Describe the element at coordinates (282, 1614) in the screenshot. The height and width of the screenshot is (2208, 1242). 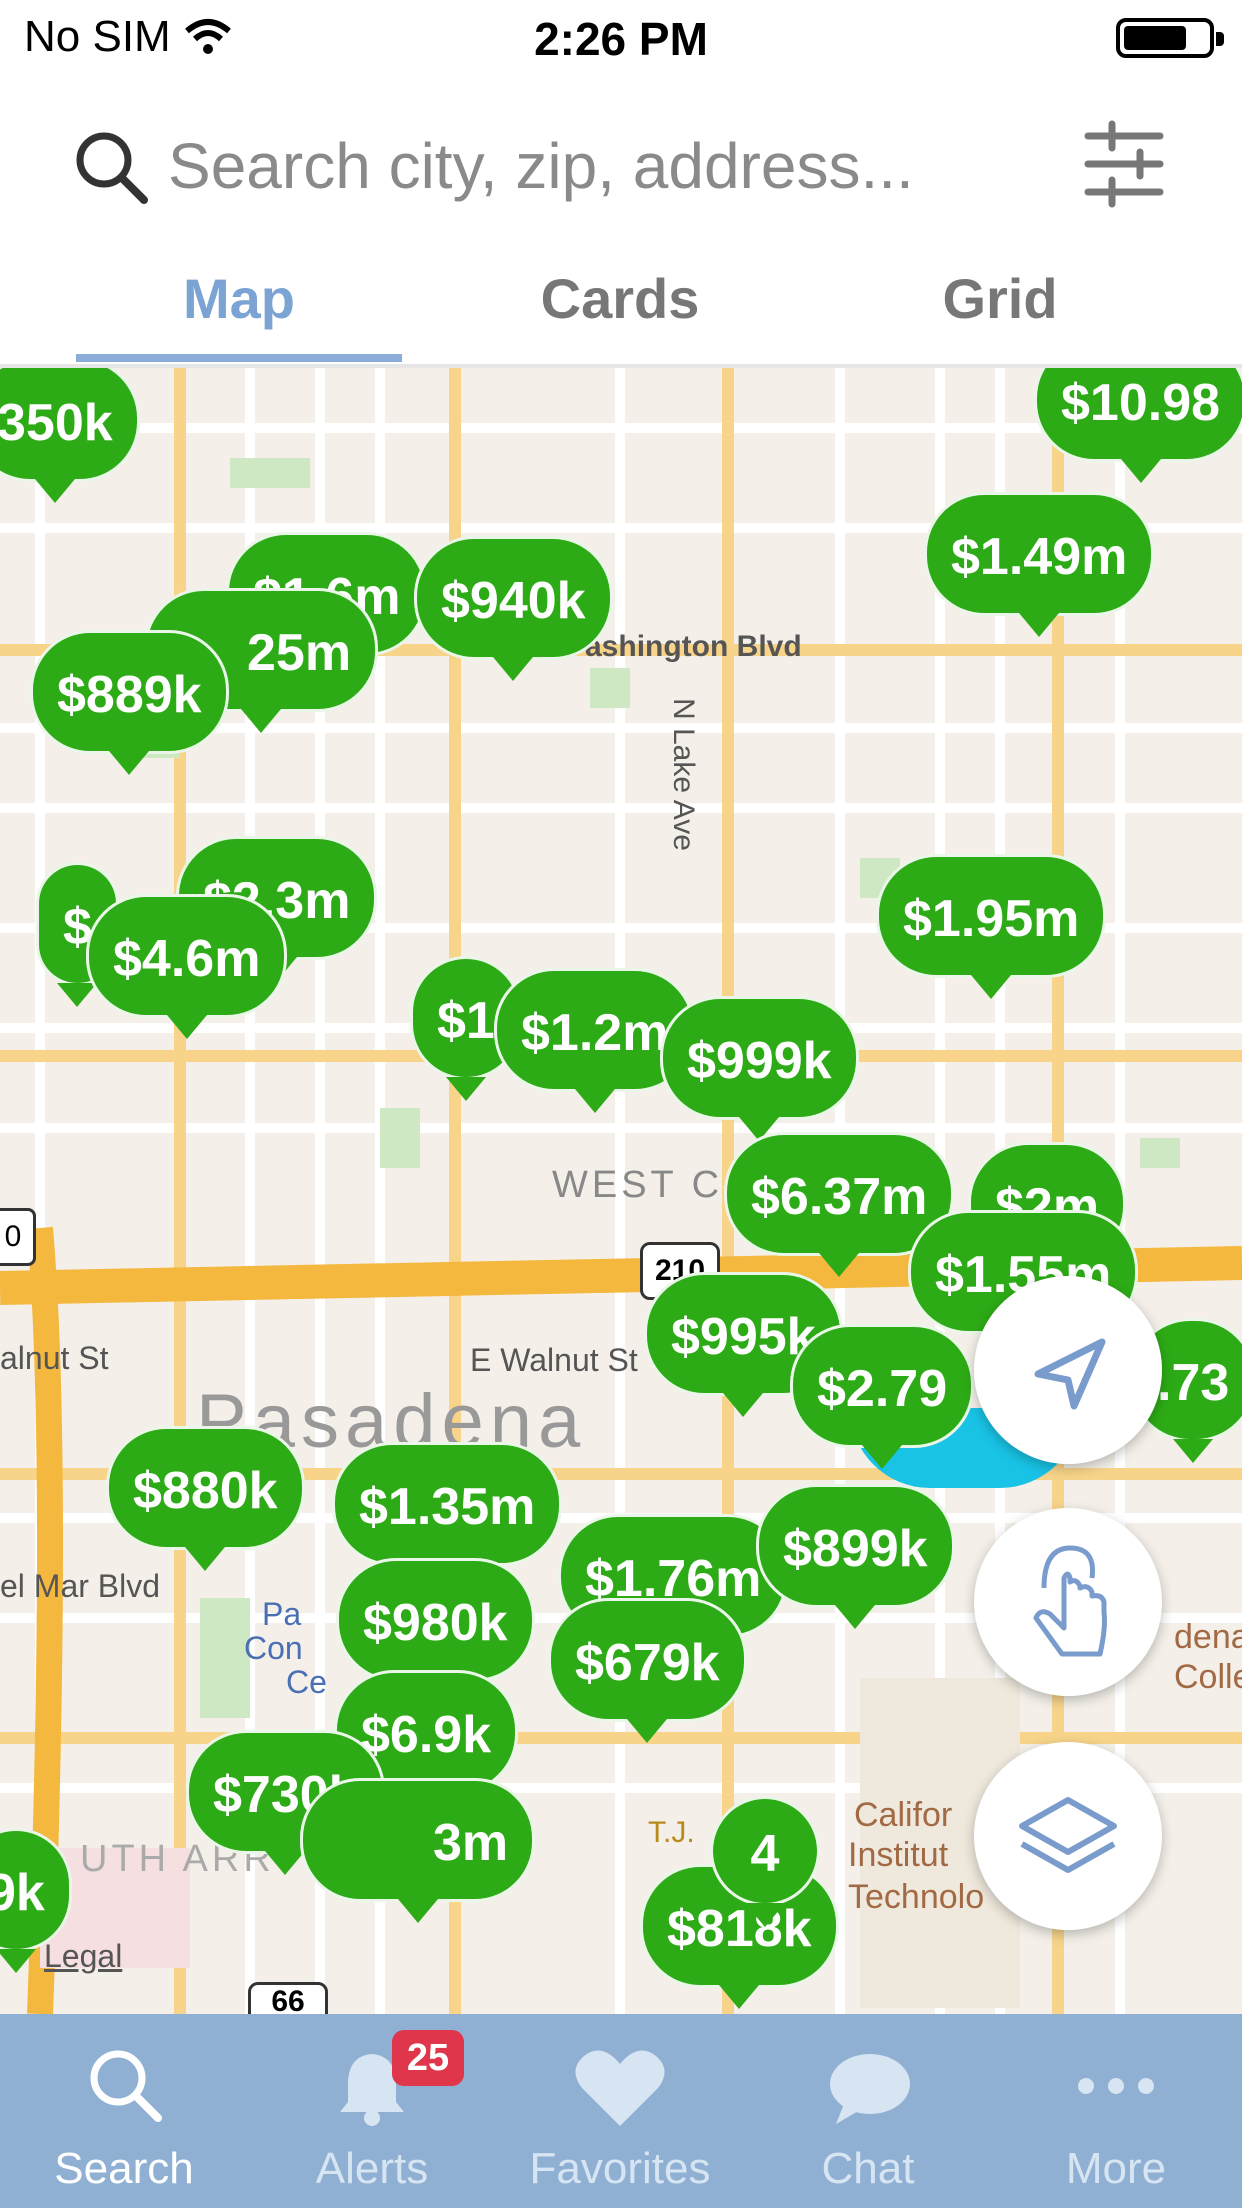
I see `poi-label: Pa` at that location.